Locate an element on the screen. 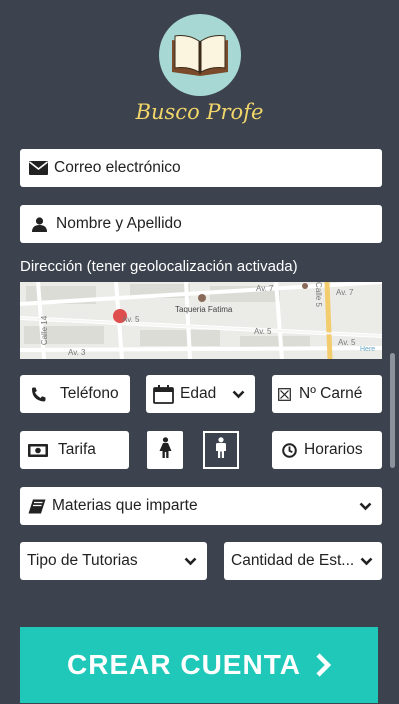 The height and width of the screenshot is (704, 399). create-account-button: CREAR CUENTA is located at coordinates (199, 665).